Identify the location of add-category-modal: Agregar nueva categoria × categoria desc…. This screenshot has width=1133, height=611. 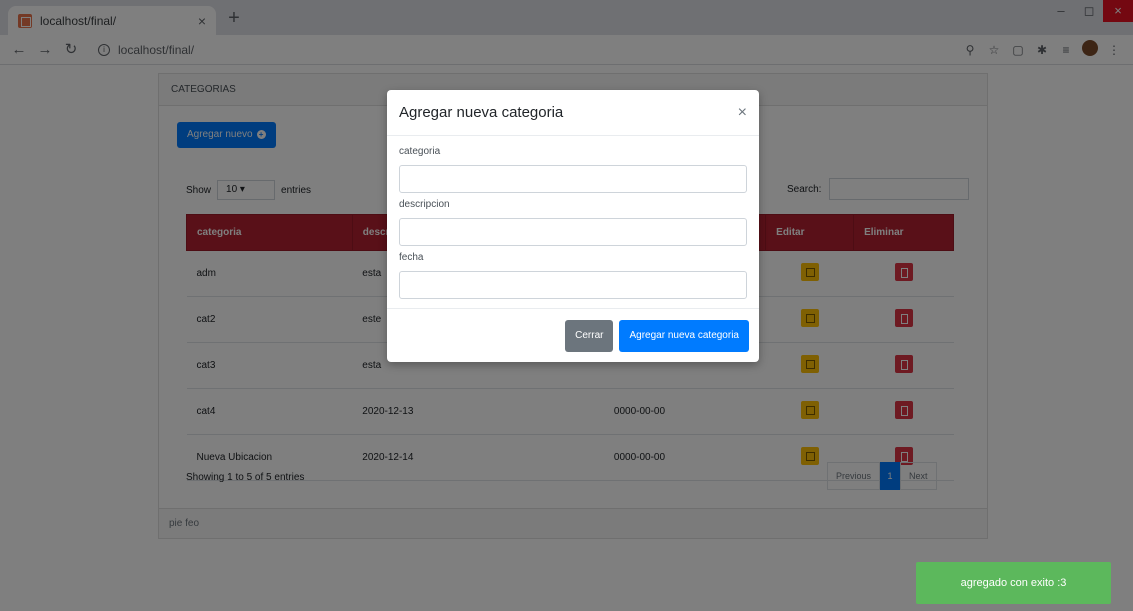
(573, 226).